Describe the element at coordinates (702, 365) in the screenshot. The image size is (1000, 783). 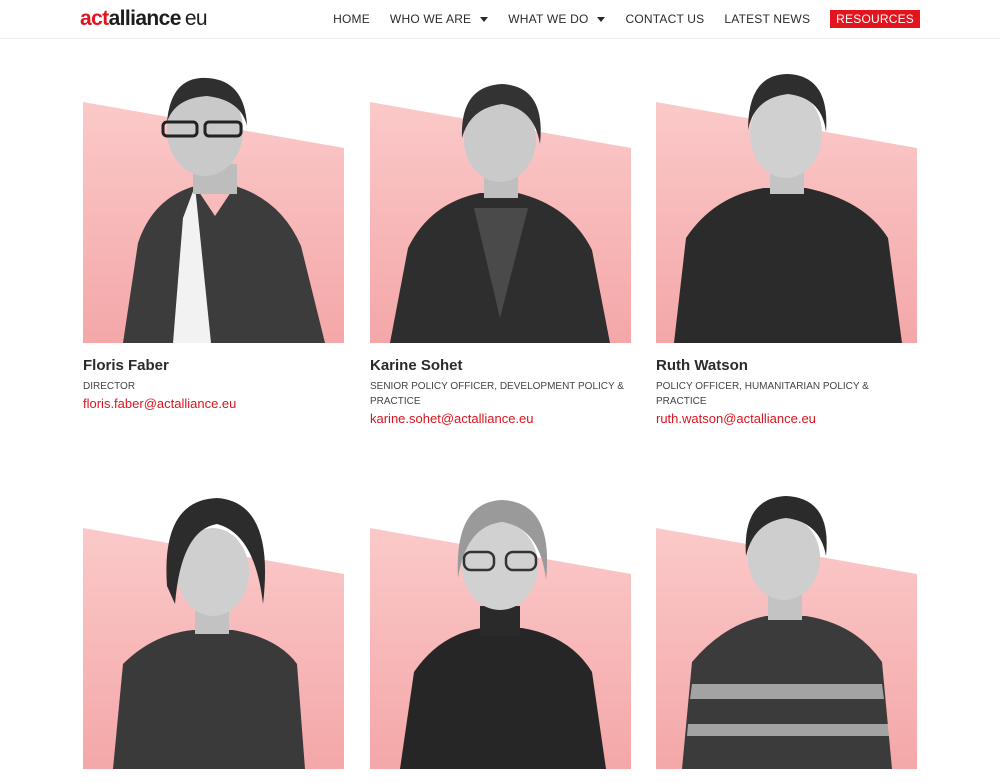
I see `member-name: Ruth Watson` at that location.